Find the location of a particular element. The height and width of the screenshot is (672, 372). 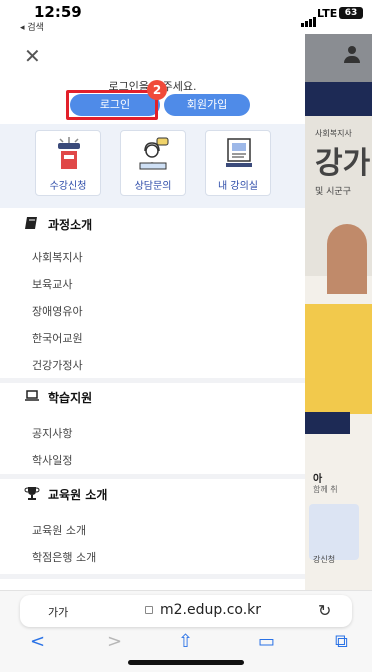

laptop-icon is located at coordinates (32, 395).